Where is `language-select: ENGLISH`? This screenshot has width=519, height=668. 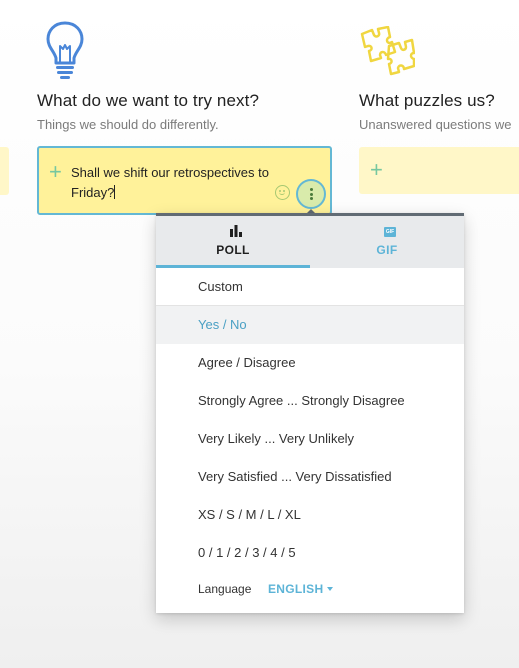 language-select: ENGLISH is located at coordinates (301, 589).